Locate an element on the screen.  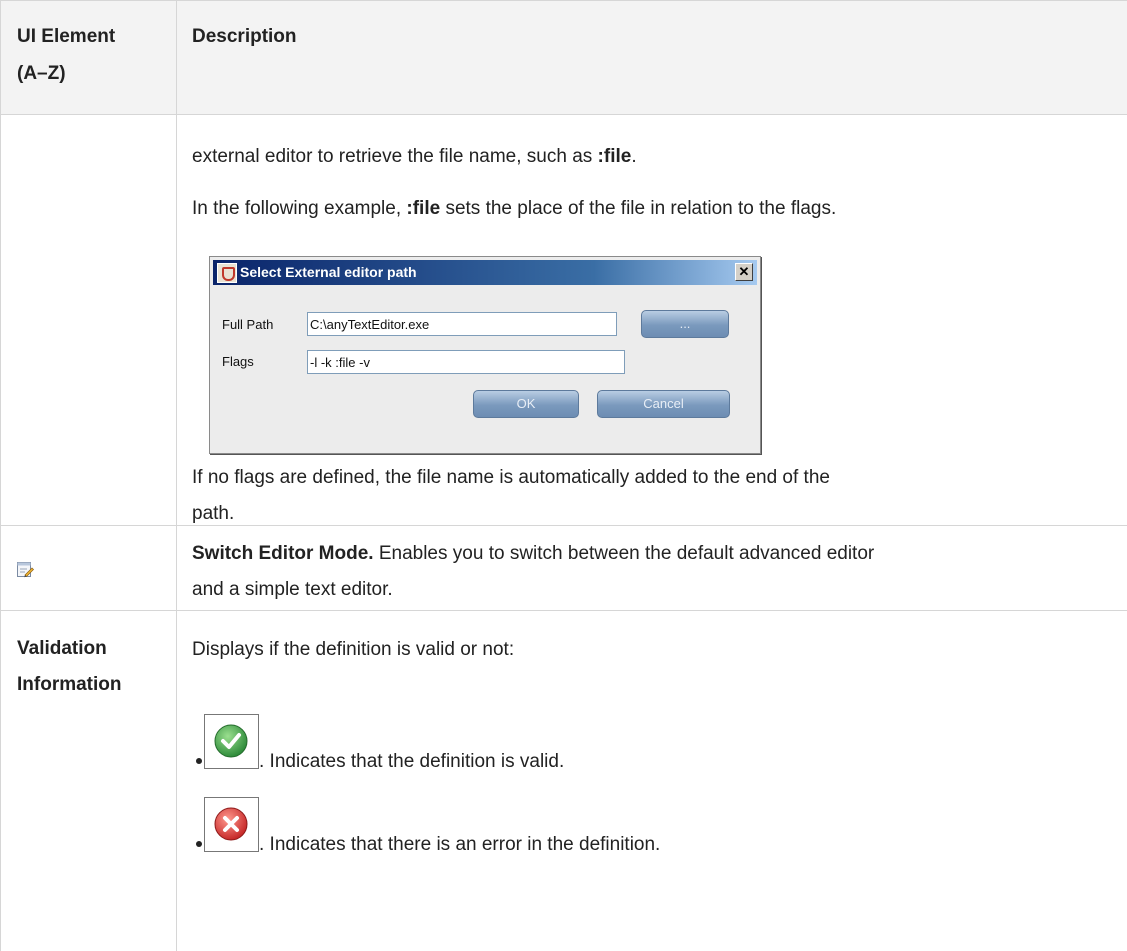
full-path-input: C:\anyTextEditor.exe is located at coordinates (462, 324).